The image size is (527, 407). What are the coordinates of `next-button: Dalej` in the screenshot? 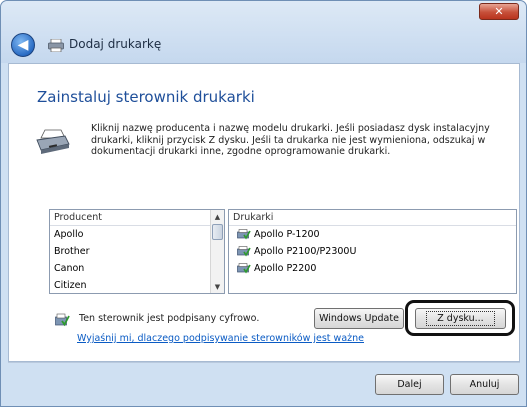 It's located at (409, 384).